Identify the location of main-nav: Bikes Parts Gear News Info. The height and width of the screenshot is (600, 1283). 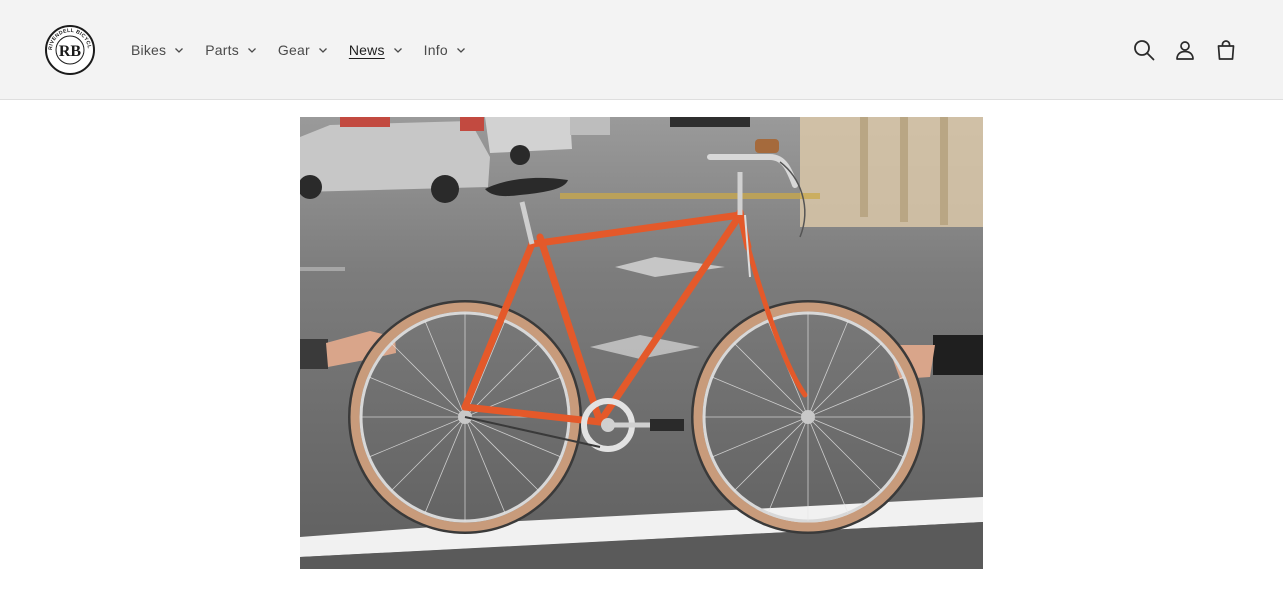
(309, 50).